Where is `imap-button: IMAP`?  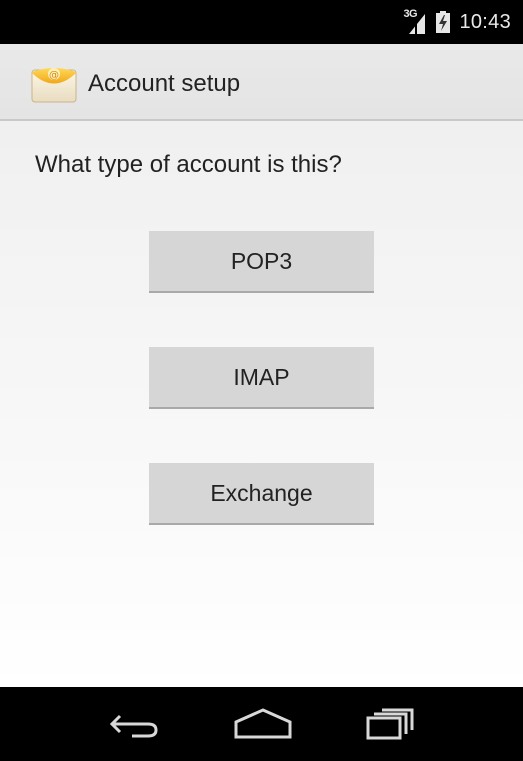 imap-button: IMAP is located at coordinates (261, 378).